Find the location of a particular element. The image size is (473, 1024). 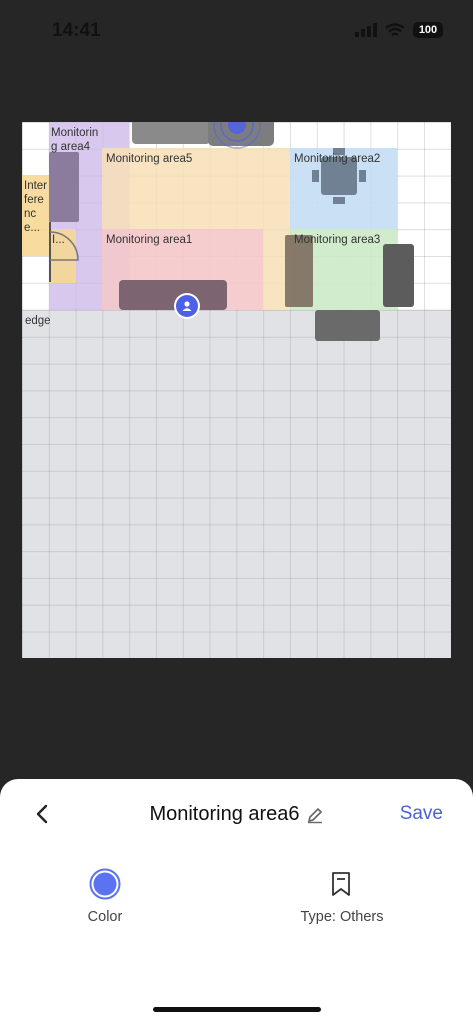

pencil-icon is located at coordinates (315, 815).